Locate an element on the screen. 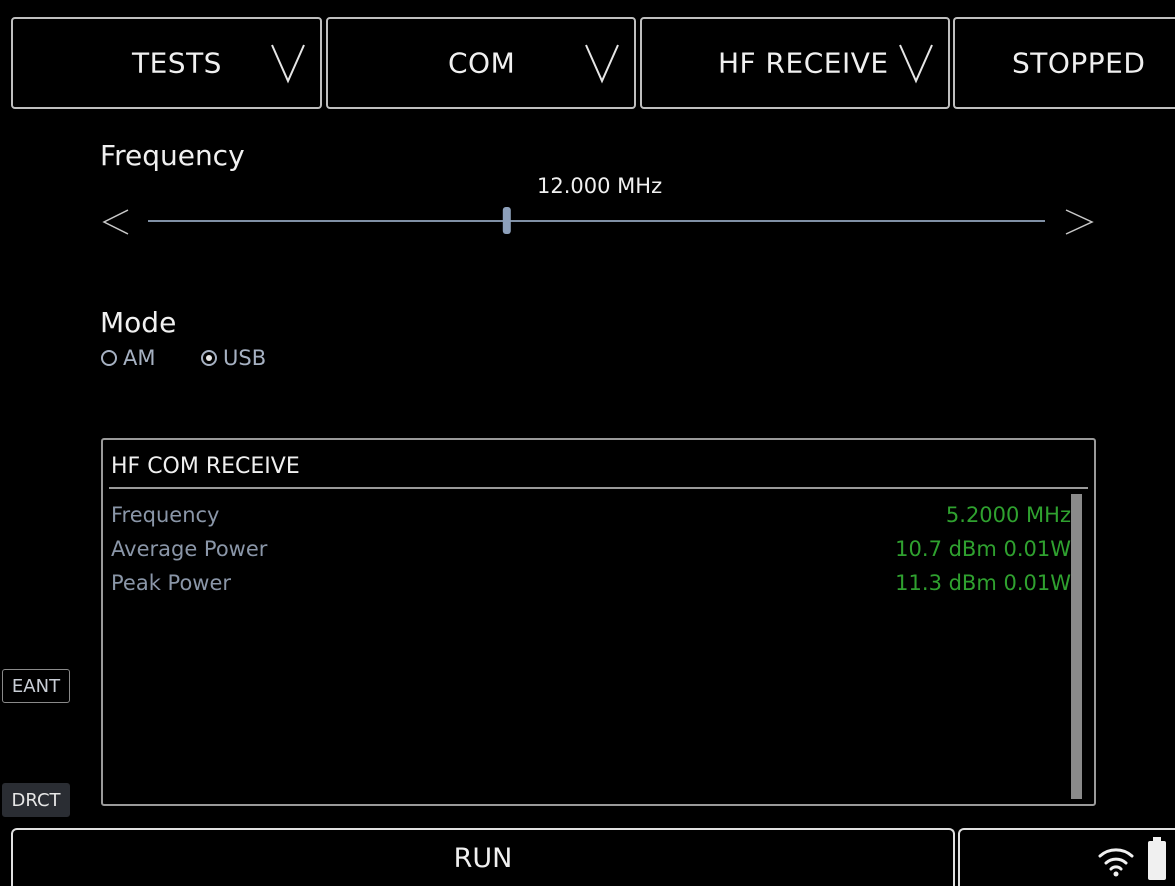 This screenshot has width=1175, height=886. result-value: 10.7 dBm 0.01W is located at coordinates (983, 549).